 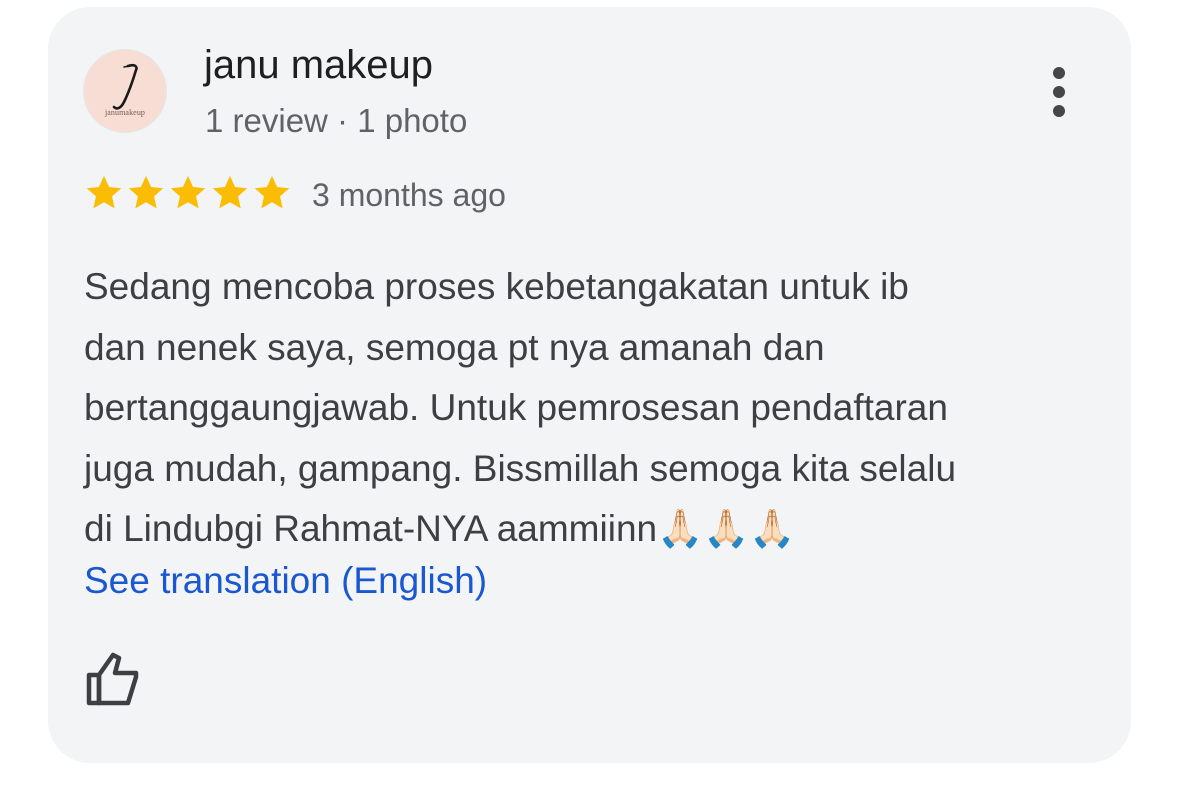 What do you see at coordinates (409, 195) in the screenshot?
I see `review-time: 3 months ago` at bounding box center [409, 195].